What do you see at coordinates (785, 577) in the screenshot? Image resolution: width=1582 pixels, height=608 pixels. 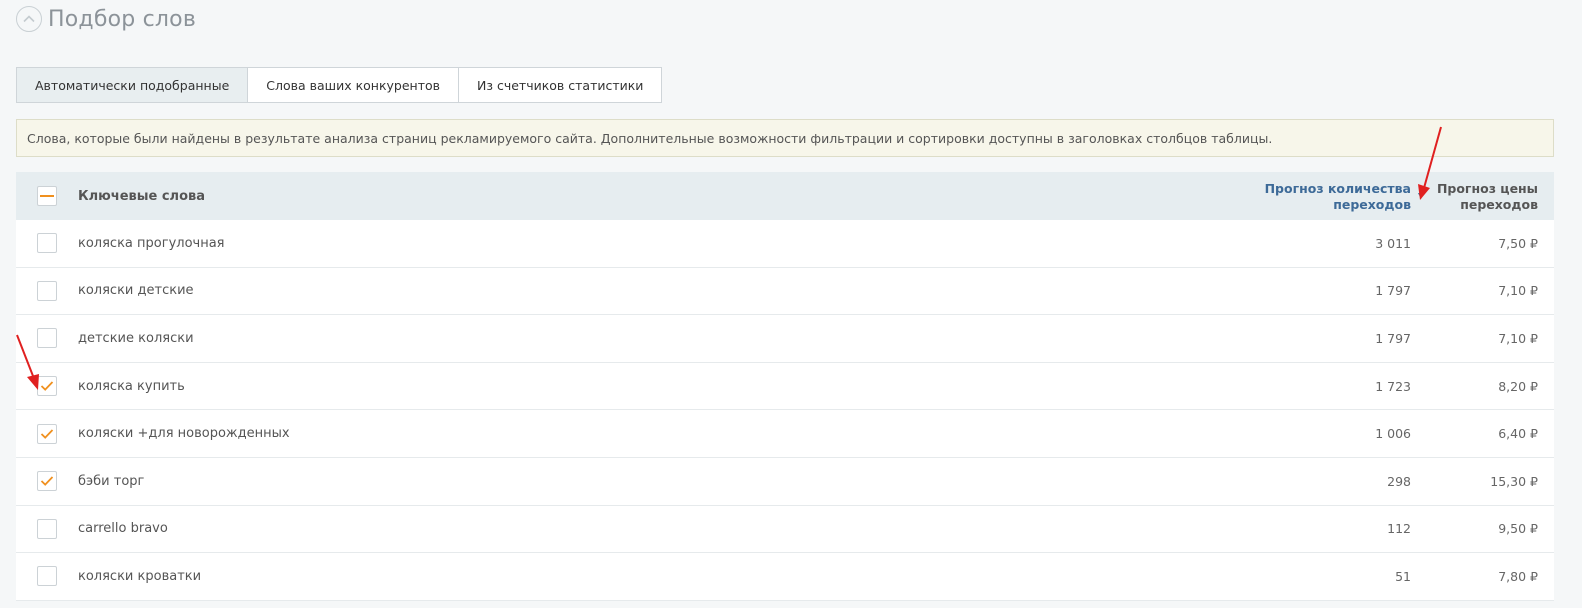 I see `table-row: коляски кроватки 51 7,80 ₽` at bounding box center [785, 577].